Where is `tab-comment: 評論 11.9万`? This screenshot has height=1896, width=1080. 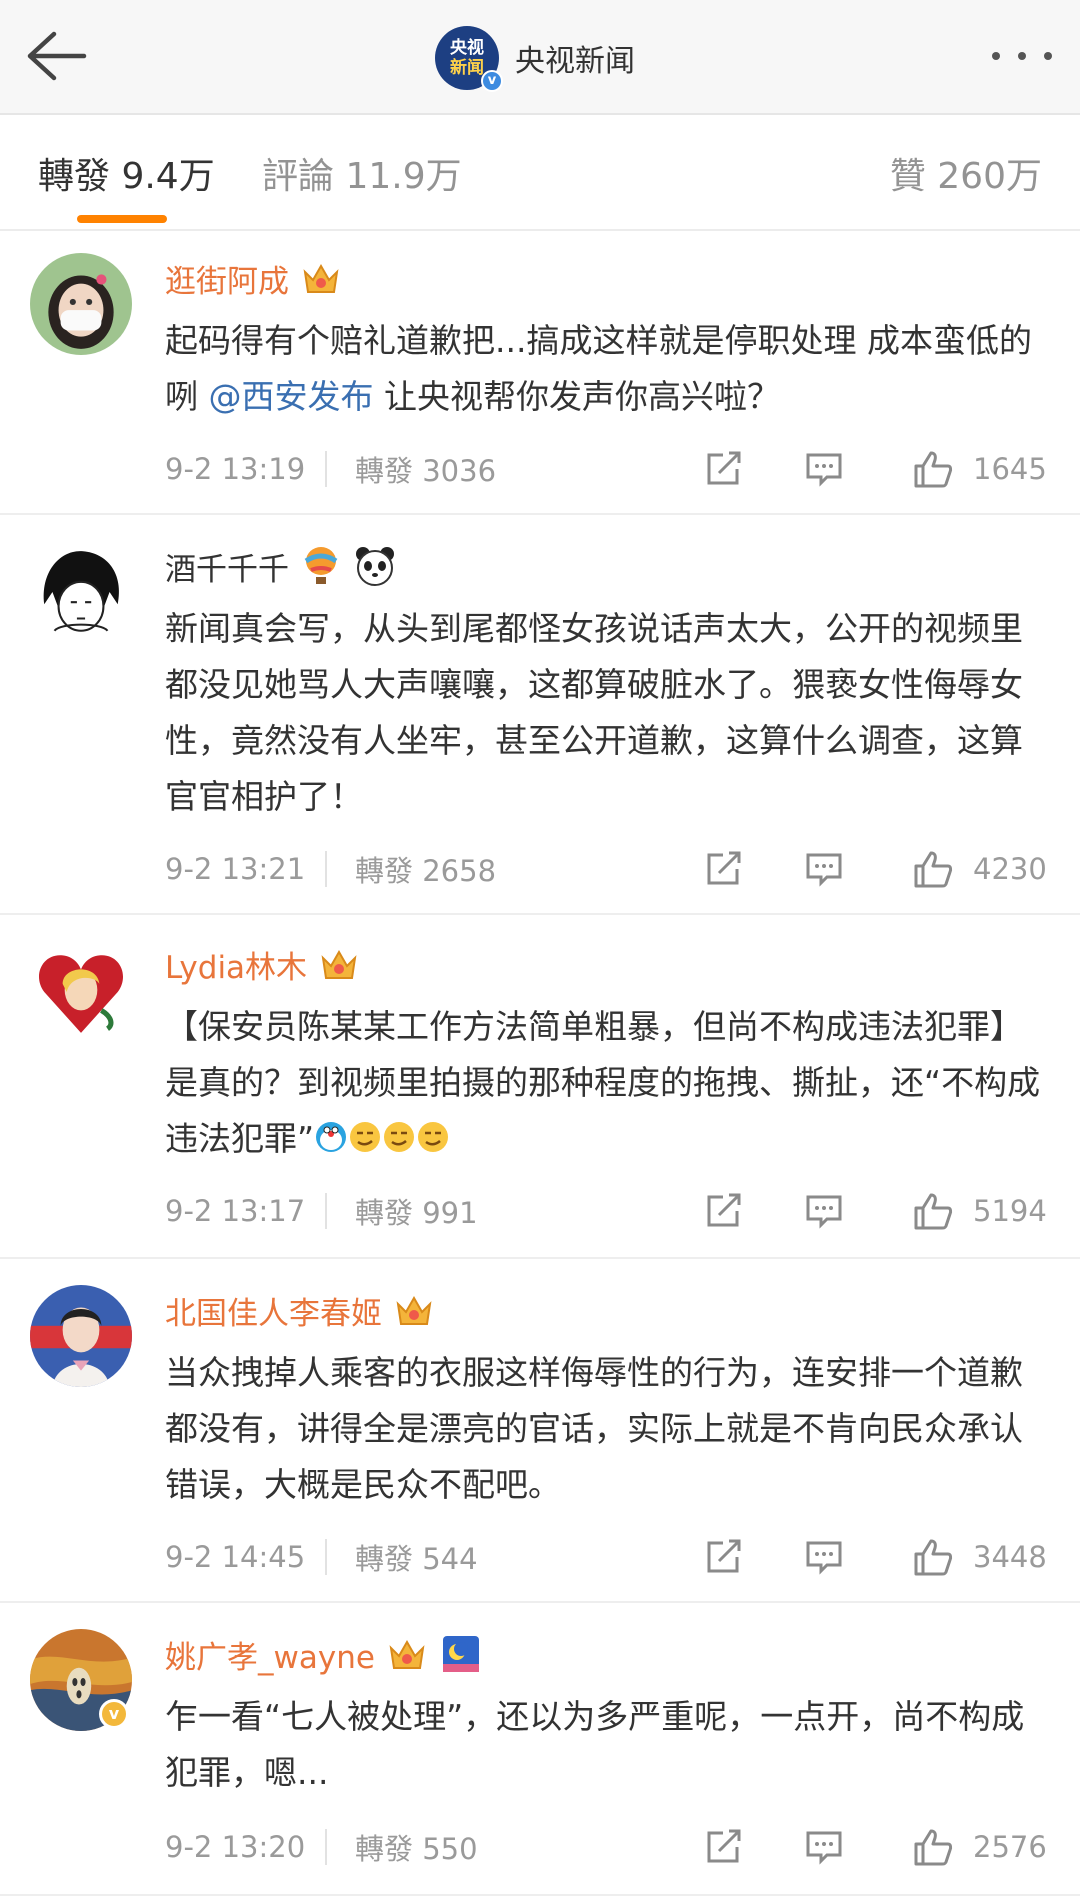 tab-comment: 評論 11.9万 is located at coordinates (362, 173).